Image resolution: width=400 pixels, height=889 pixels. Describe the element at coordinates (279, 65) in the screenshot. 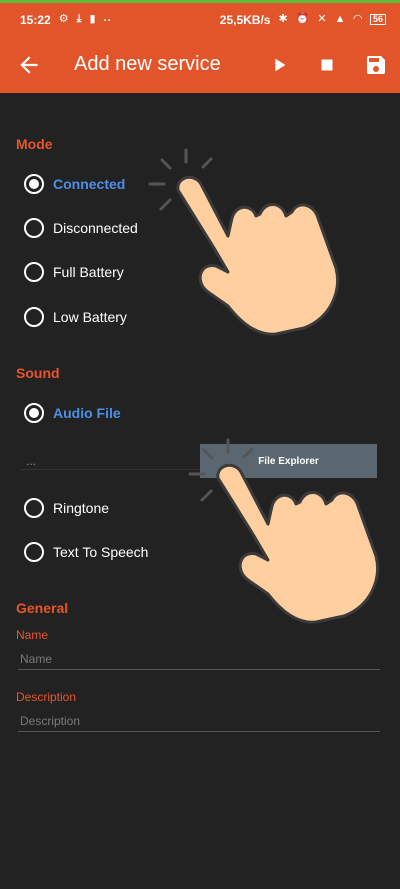

I see `play-icon` at that location.